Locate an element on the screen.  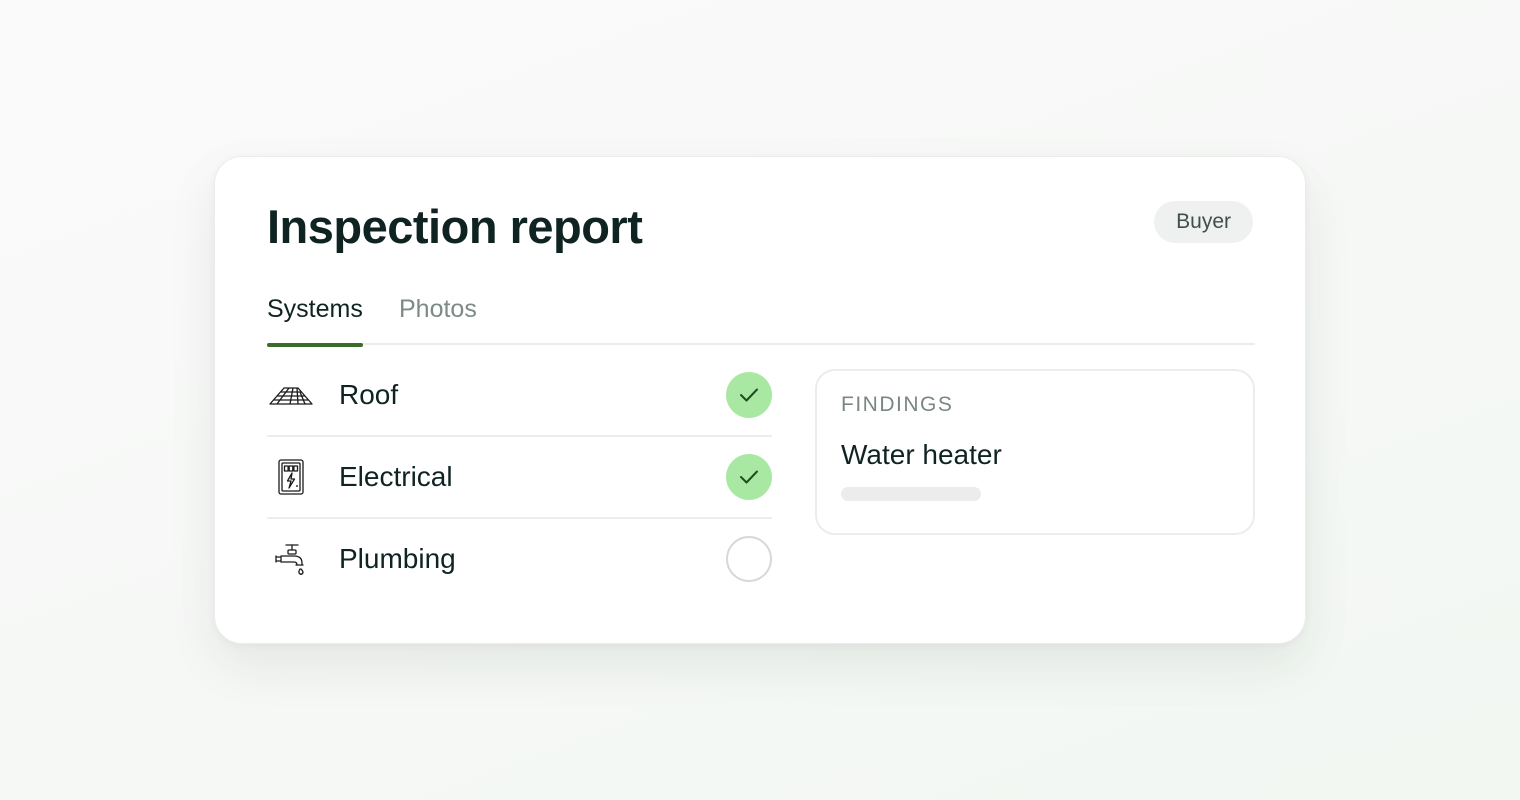
tab-bar: Systems Photos is located at coordinates (761, 318).